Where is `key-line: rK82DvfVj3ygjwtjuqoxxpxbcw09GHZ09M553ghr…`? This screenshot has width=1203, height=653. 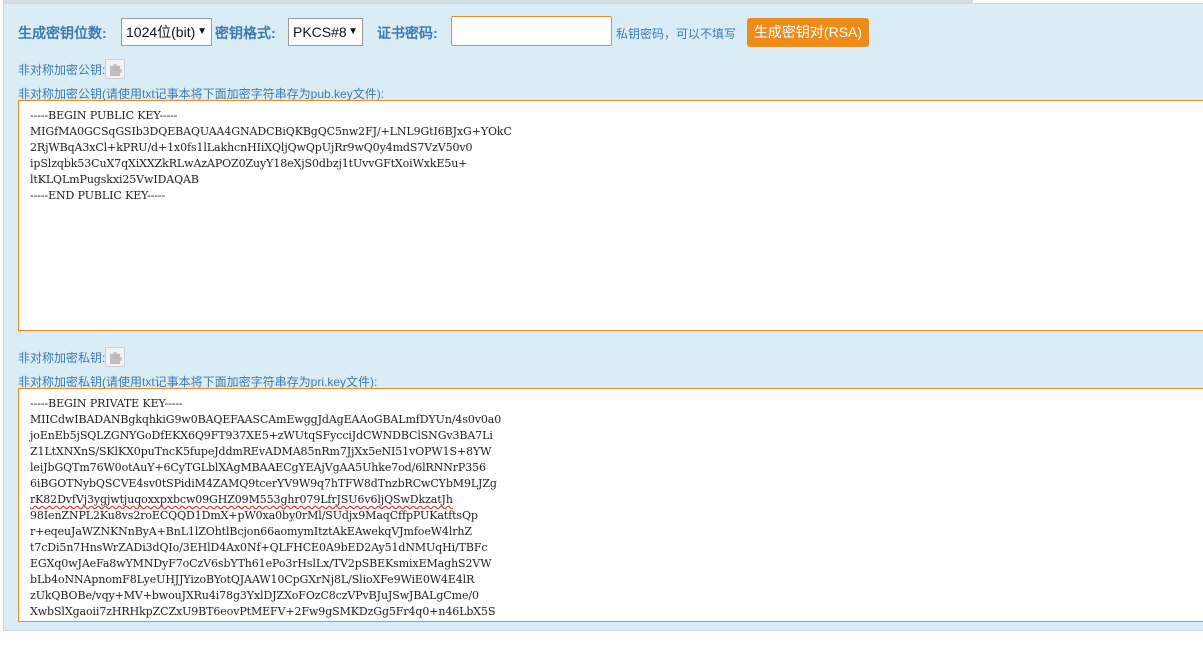 key-line: rK82DvfVj3ygjwtjuqoxxpxbcw09GHZ09M553ghr… is located at coordinates (241, 499).